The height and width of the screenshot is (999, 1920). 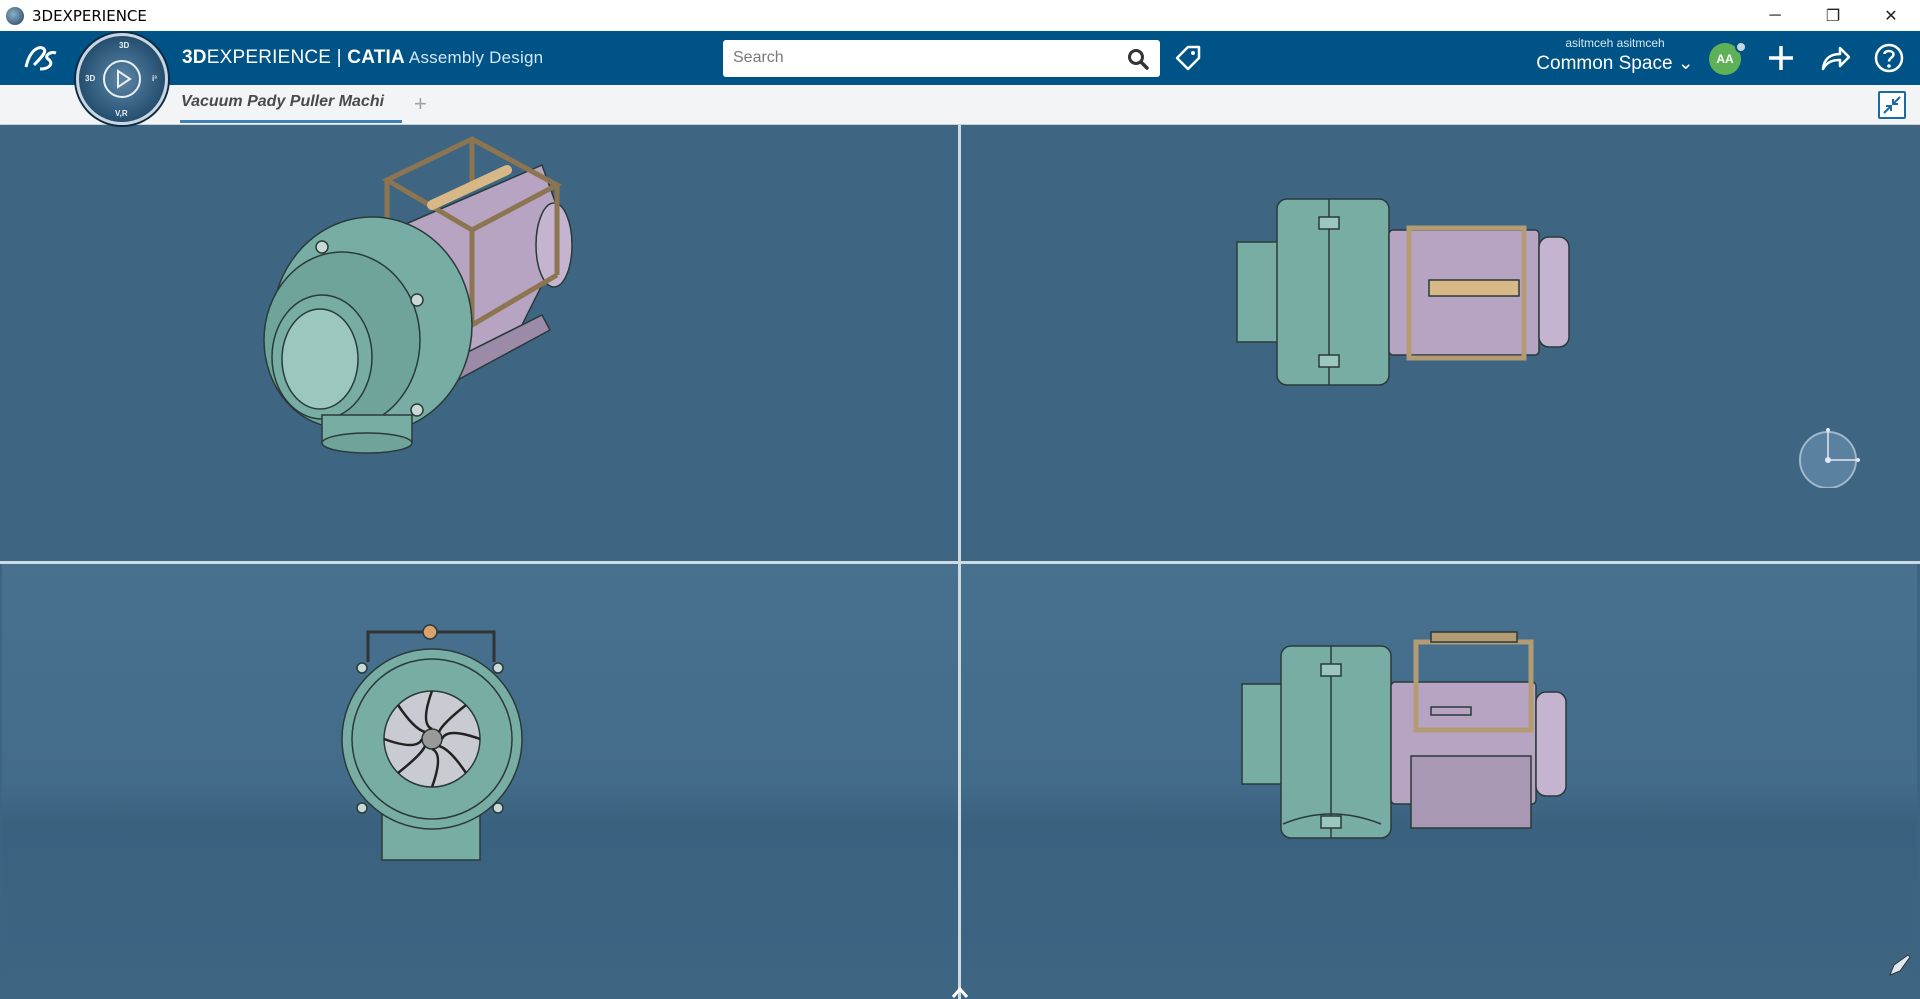 What do you see at coordinates (1403, 292) in the screenshot?
I see `top-view-model` at bounding box center [1403, 292].